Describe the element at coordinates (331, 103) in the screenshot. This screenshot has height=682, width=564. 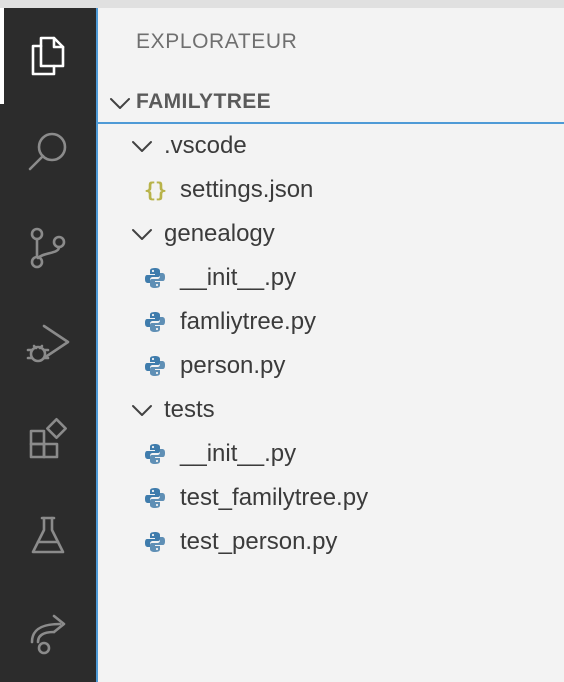
I see `section-header-familytree: FAMILYTREE` at that location.